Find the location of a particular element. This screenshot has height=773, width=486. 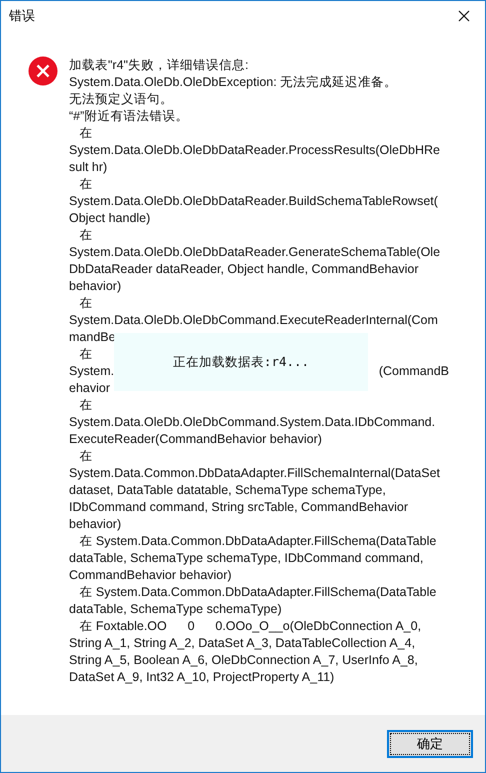

message-line: ExecuteReader(CommandBehavior behavior) is located at coordinates (195, 439).